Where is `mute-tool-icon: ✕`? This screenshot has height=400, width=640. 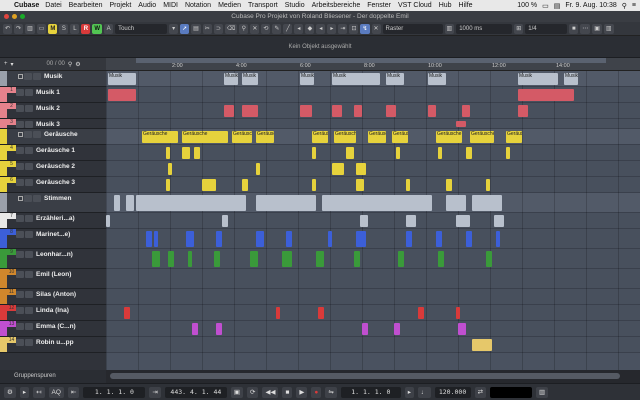 mute-tool-icon: ✕ is located at coordinates (255, 28).